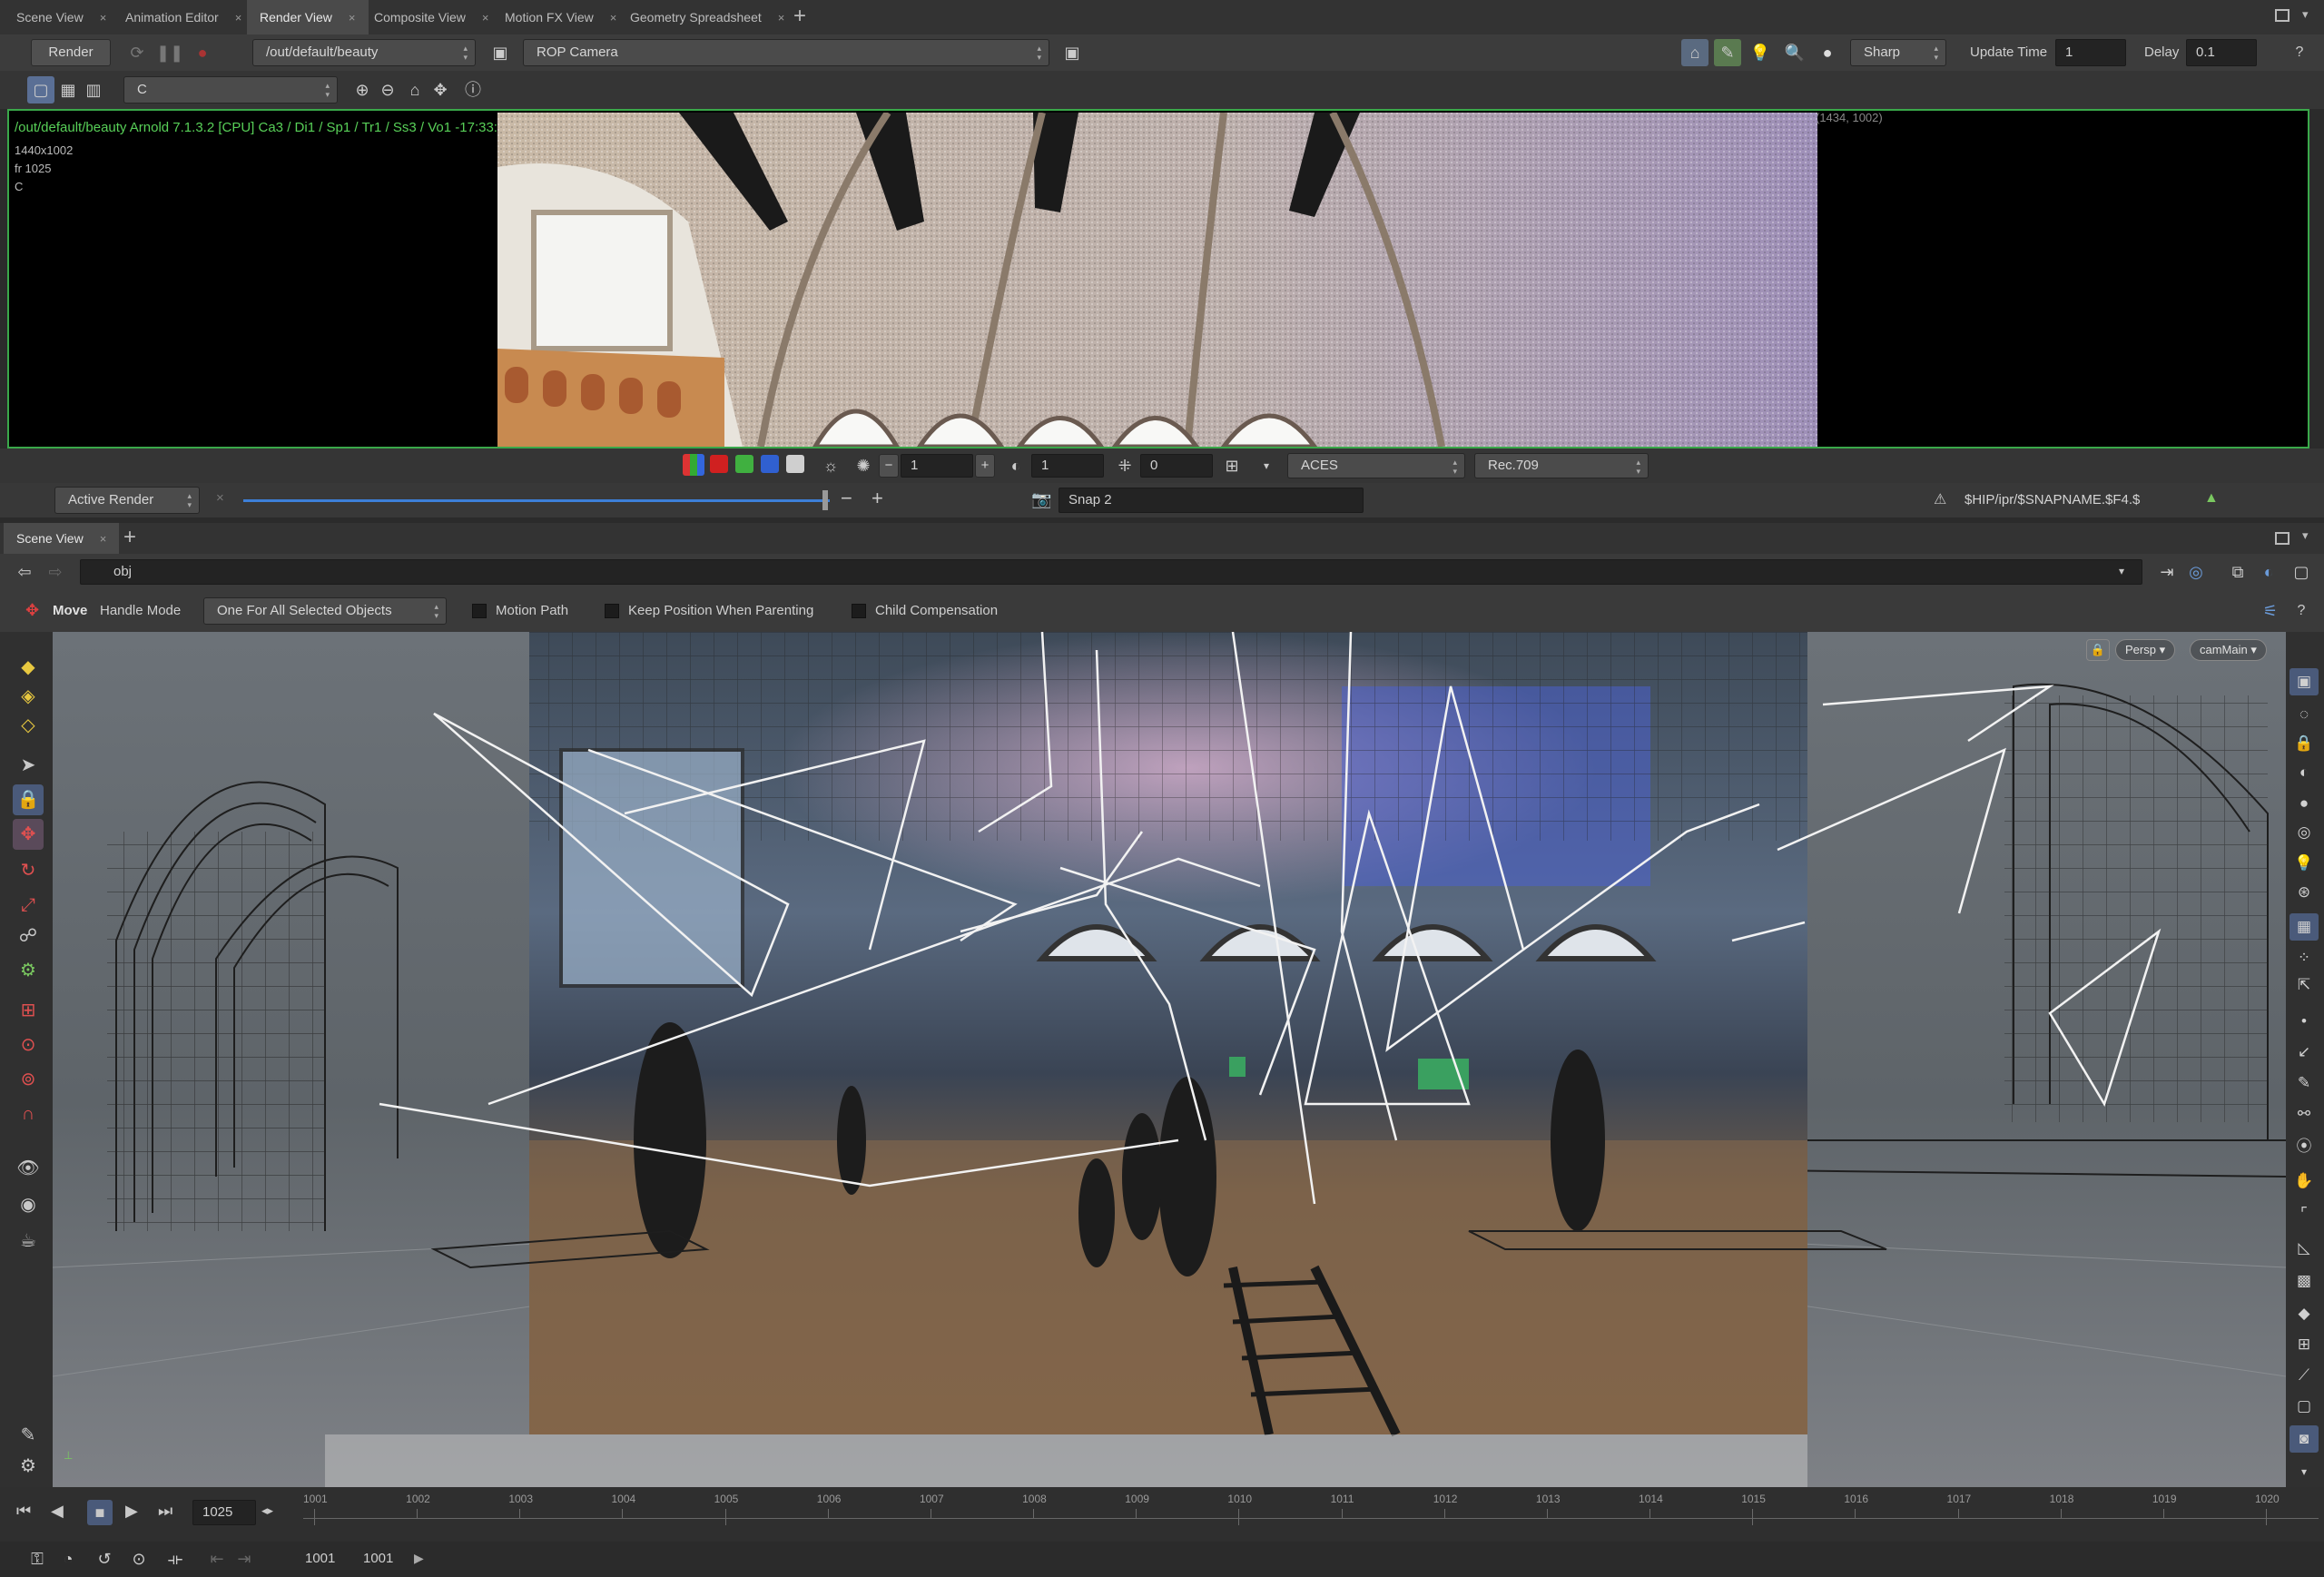 The image size is (2324, 1577). Describe the element at coordinates (1940, 499) in the screenshot. I see `lock-icon: ⚠` at that location.